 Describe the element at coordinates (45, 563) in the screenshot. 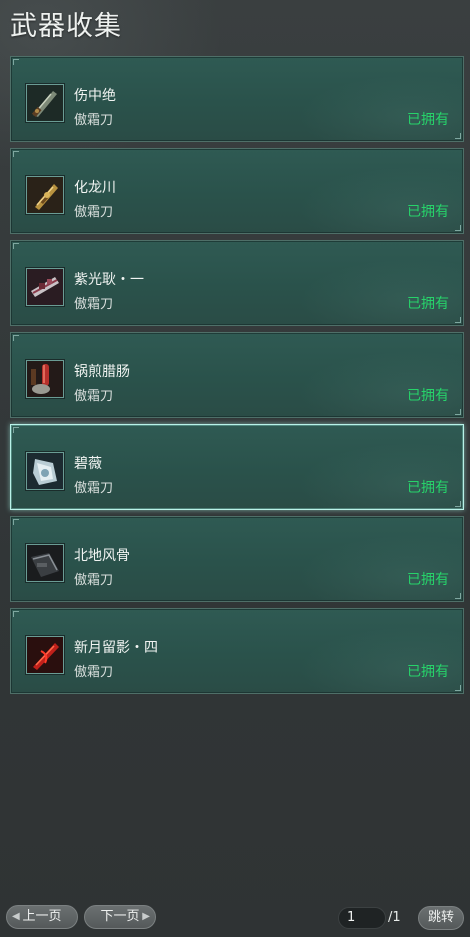

I see `dark-steel-blade-icon` at that location.